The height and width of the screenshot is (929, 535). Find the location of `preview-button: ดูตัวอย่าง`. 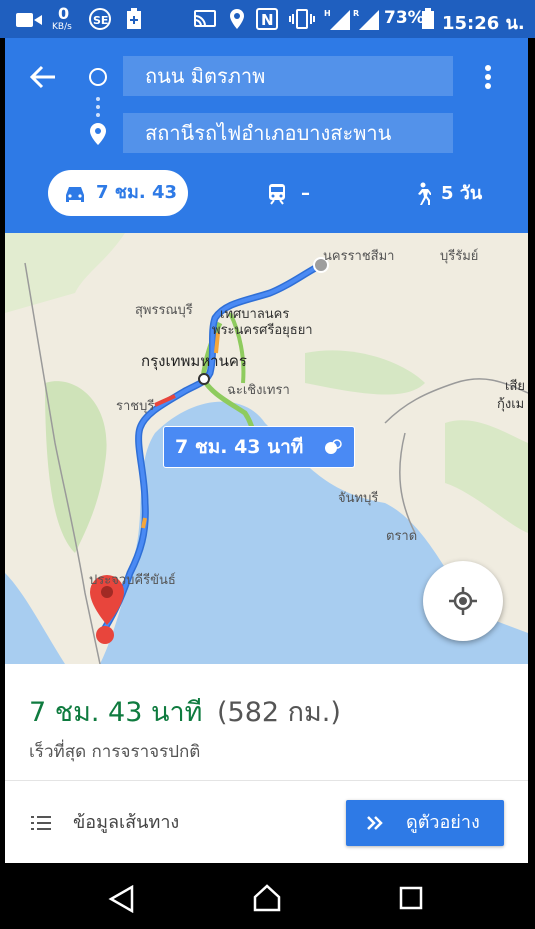

preview-button: ดูตัวอย่าง is located at coordinates (425, 823).